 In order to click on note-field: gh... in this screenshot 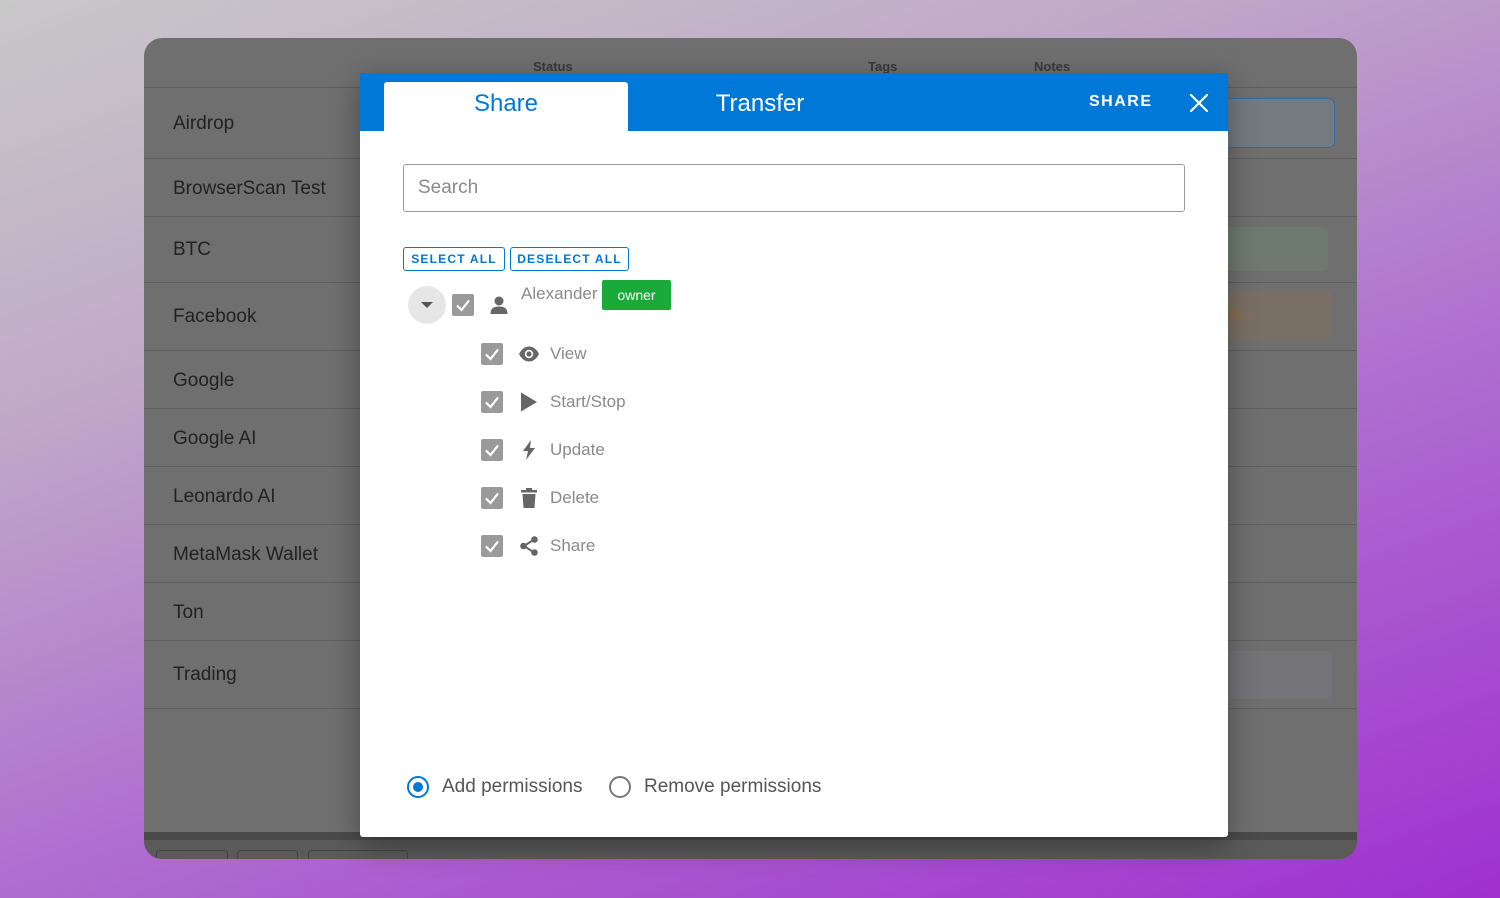, I will do `click(1275, 315)`.